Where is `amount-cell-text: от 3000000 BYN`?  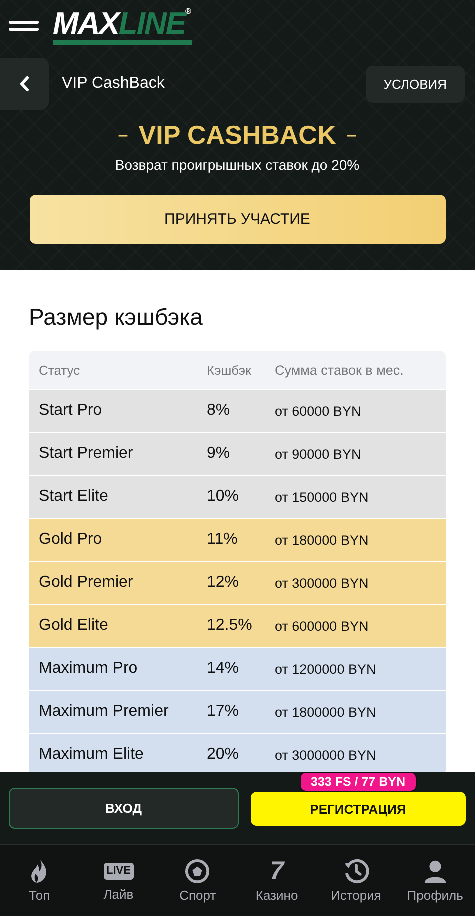
amount-cell-text: от 3000000 BYN is located at coordinates (326, 755).